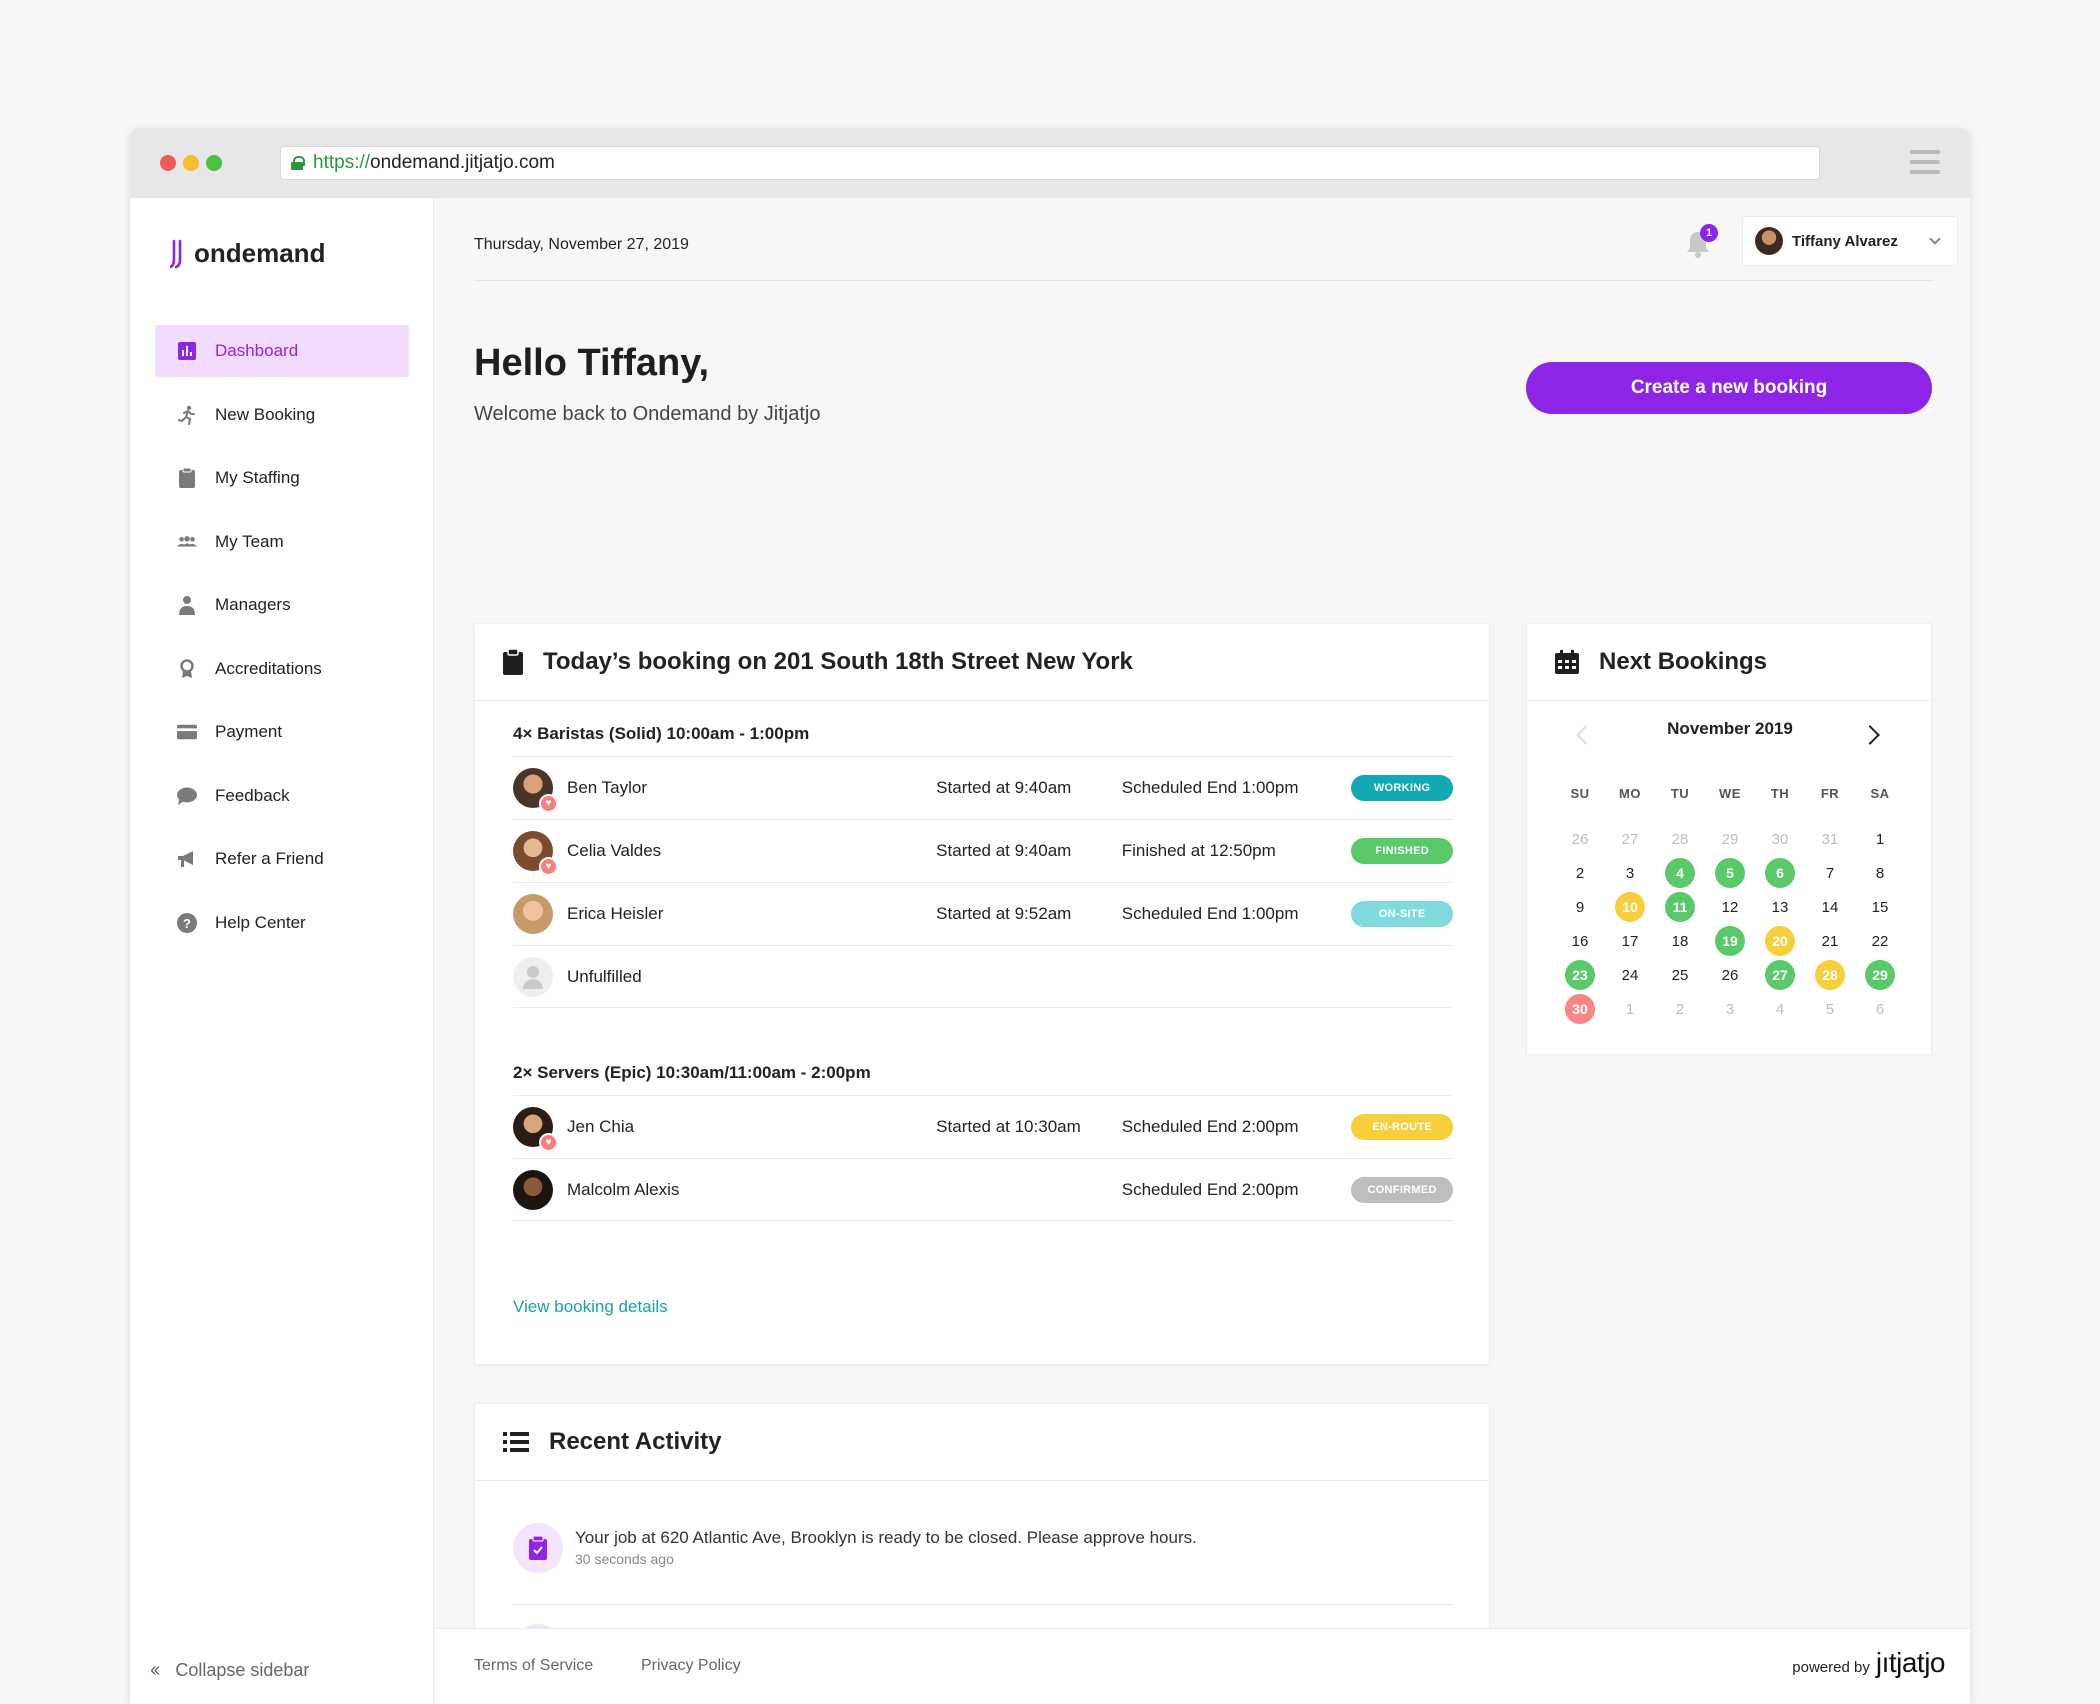 The height and width of the screenshot is (1704, 2100). I want to click on calendar-day: 25, so click(1680, 975).